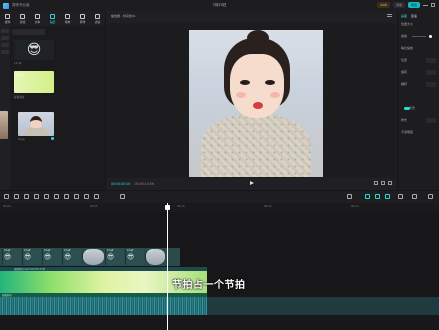 The image size is (439, 330). I want to click on marker-tool-icon, so click(122, 196).